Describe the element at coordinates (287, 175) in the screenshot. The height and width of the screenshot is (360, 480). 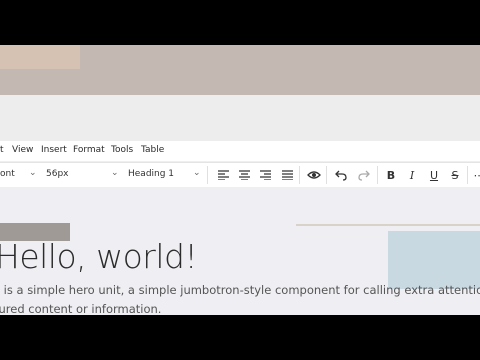
I see `align-justify-icon` at that location.